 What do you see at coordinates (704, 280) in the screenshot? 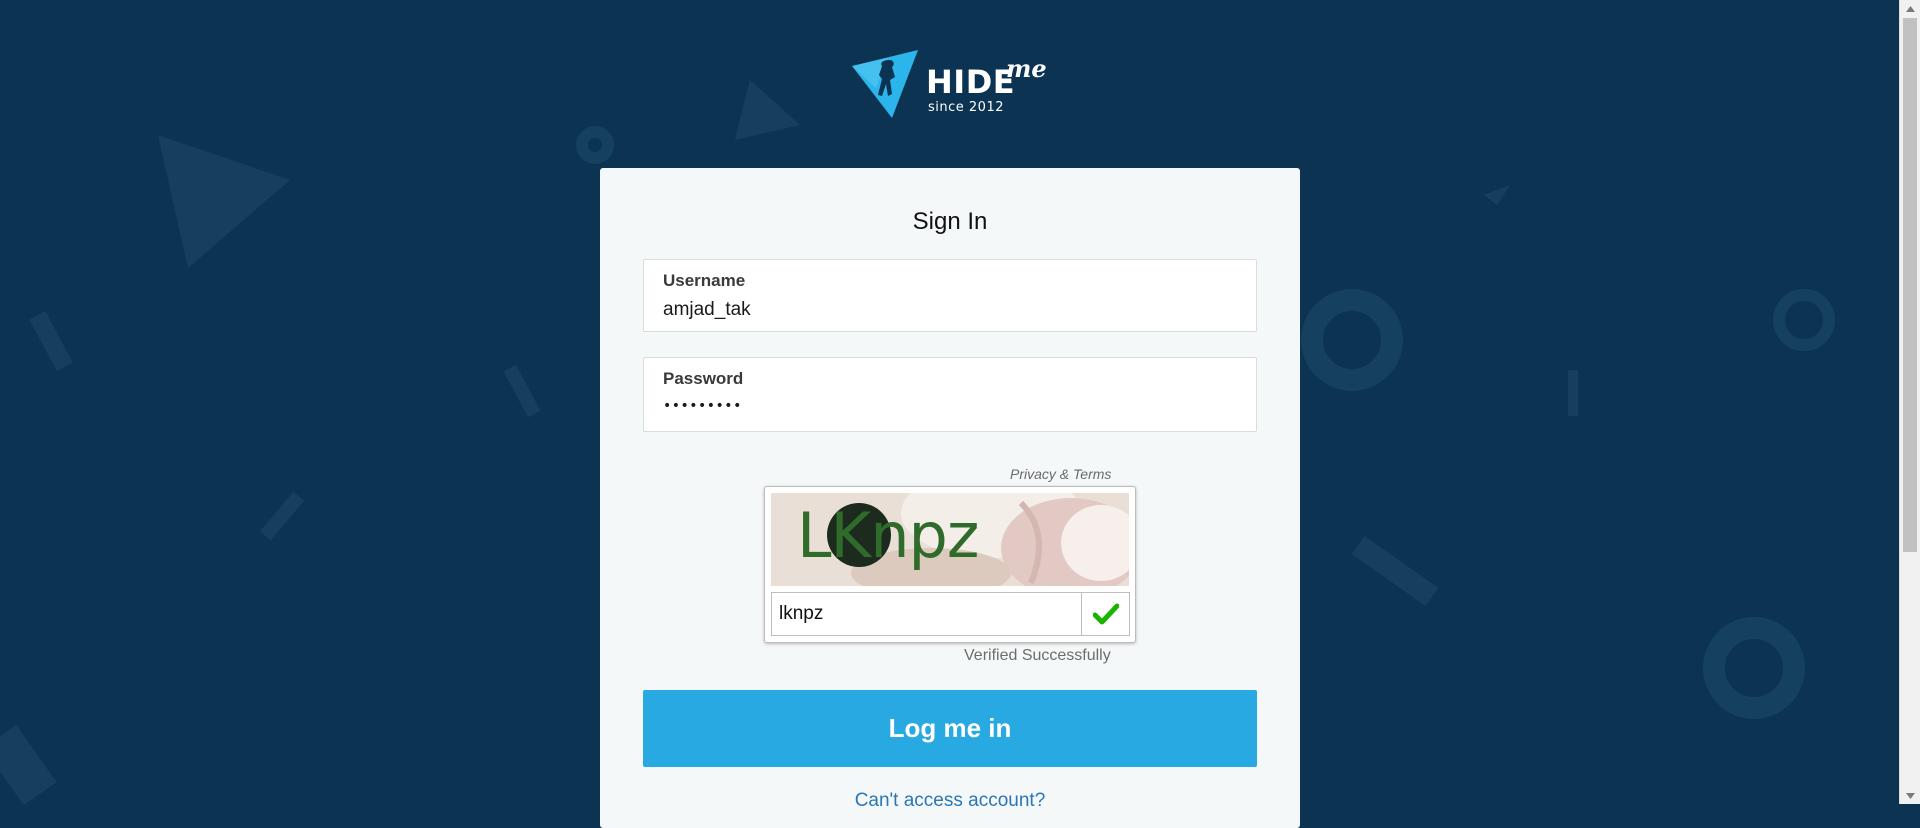
I see `username-label: Username` at bounding box center [704, 280].